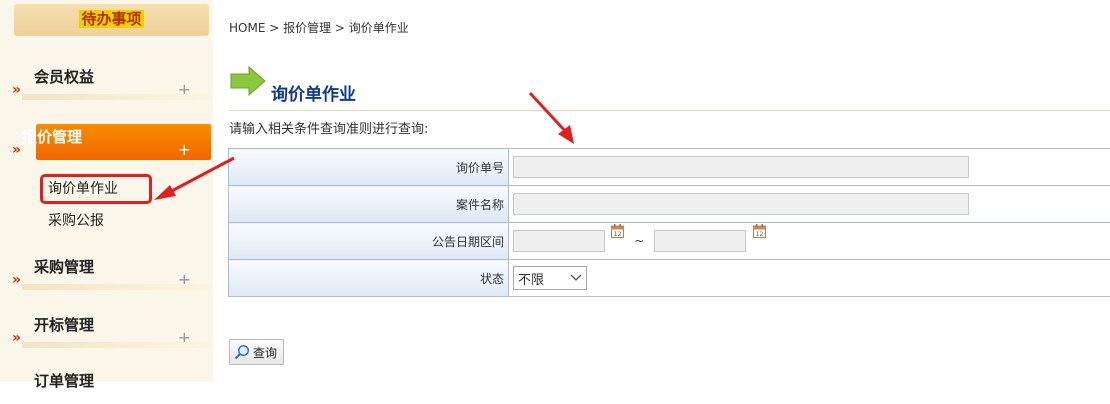 The image size is (1110, 404). What do you see at coordinates (111, 386) in the screenshot?
I see `menu-order-management: 订单管理` at bounding box center [111, 386].